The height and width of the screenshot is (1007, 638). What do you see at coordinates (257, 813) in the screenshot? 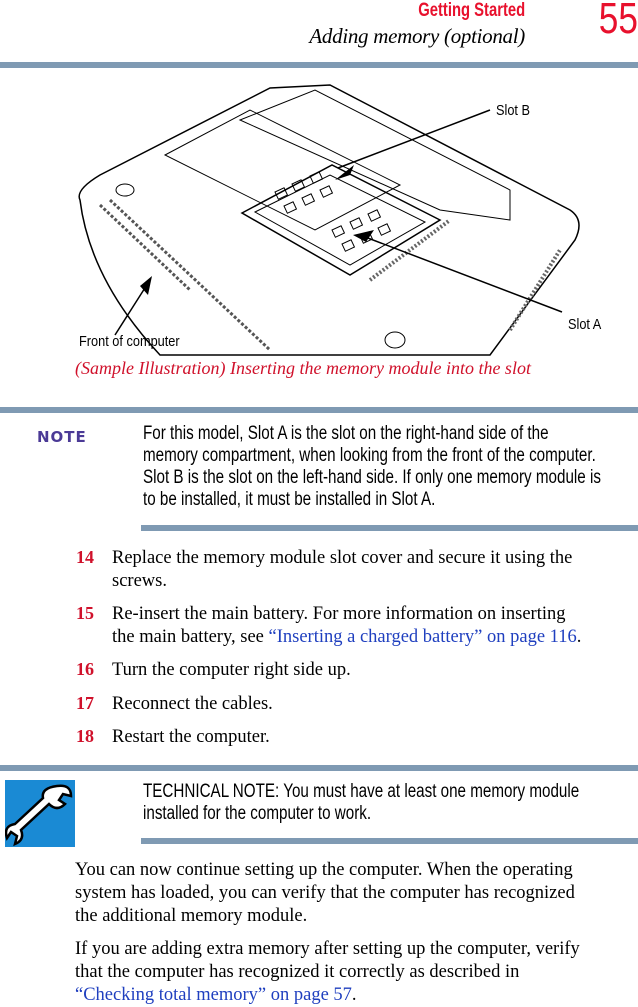
I see `tech-note-line: installed for the computer to work.` at bounding box center [257, 813].